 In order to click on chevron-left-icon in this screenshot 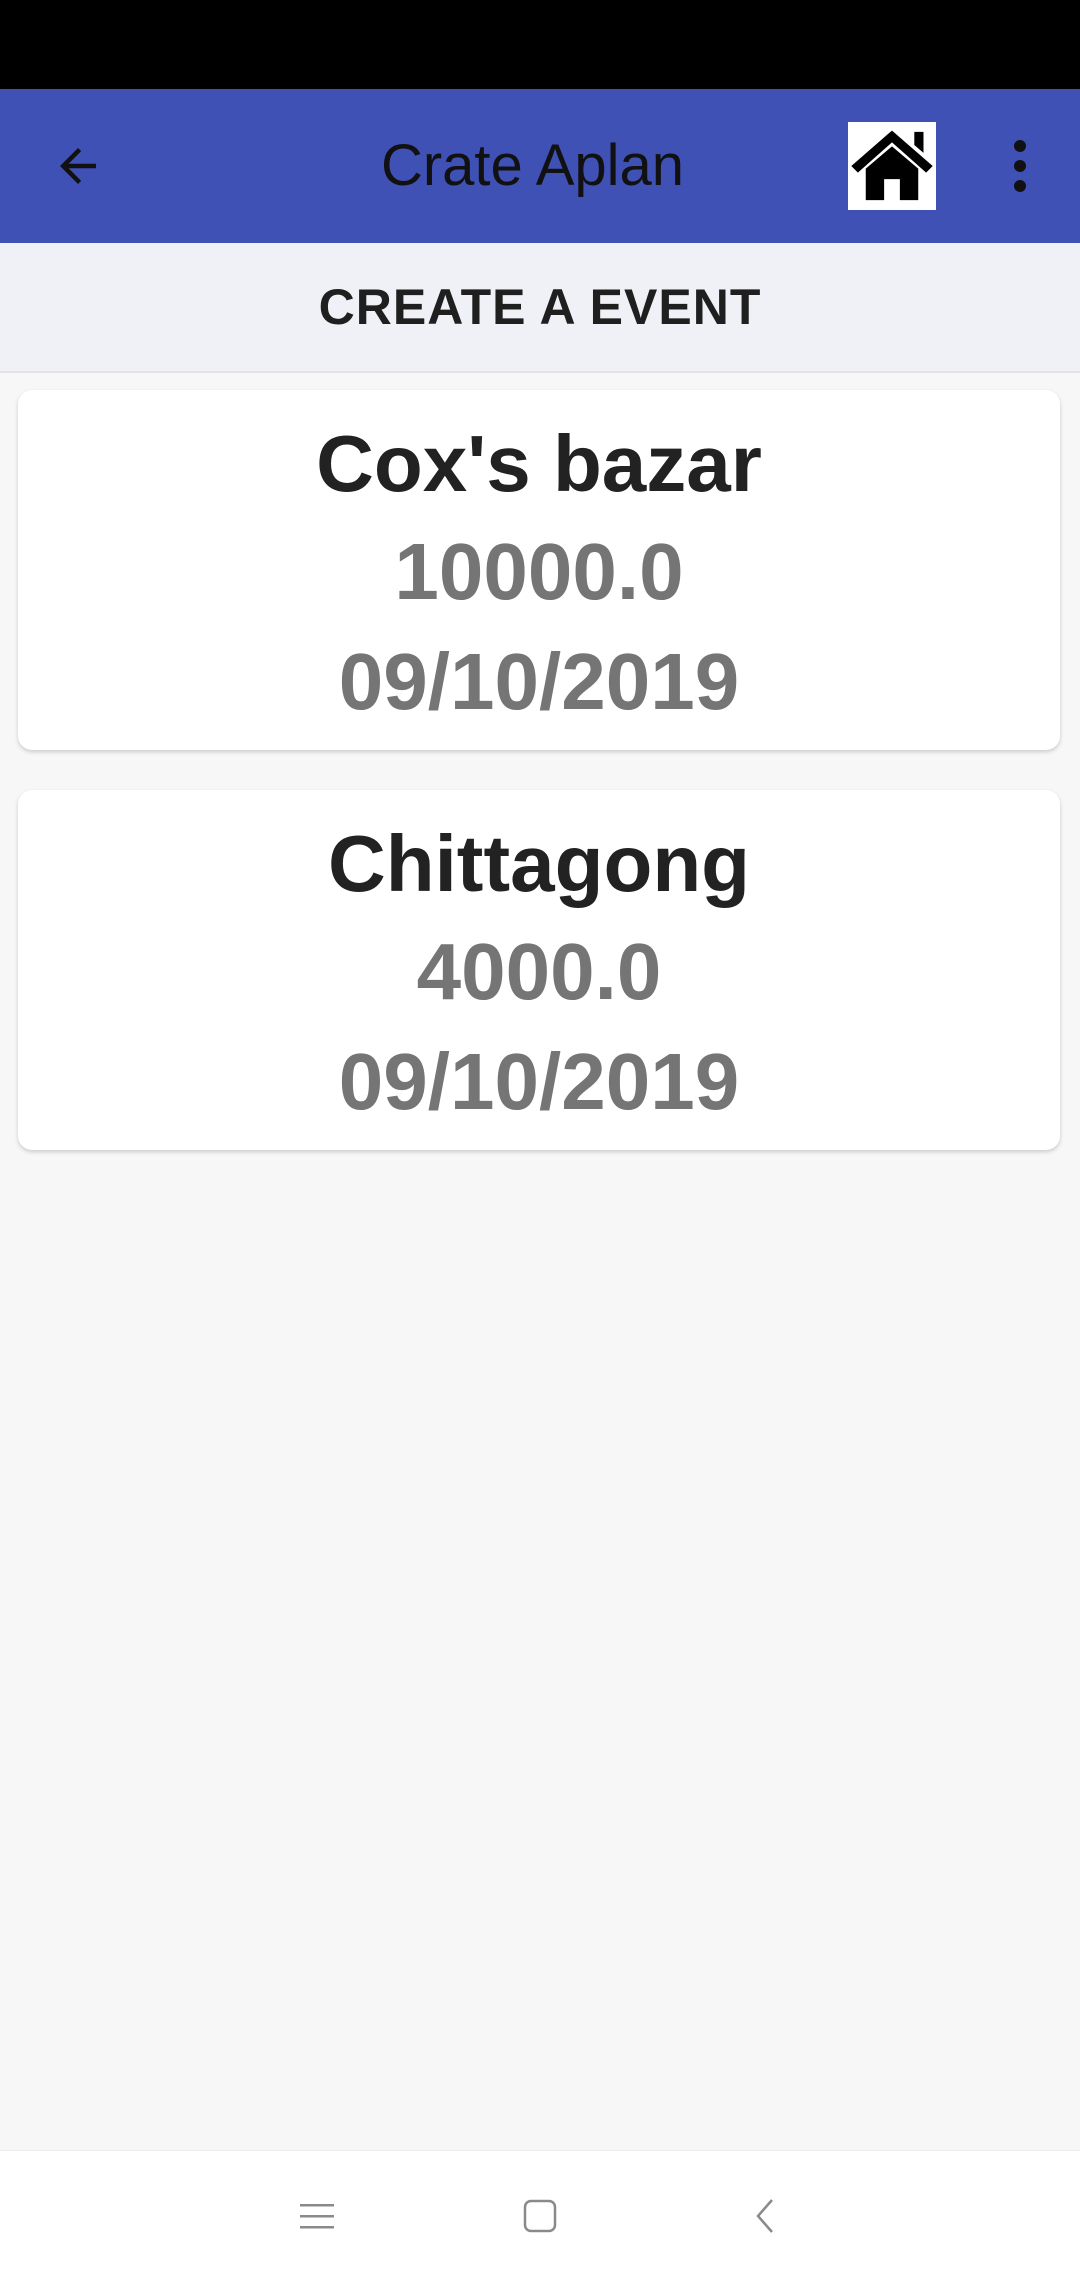, I will do `click(764, 2216)`.